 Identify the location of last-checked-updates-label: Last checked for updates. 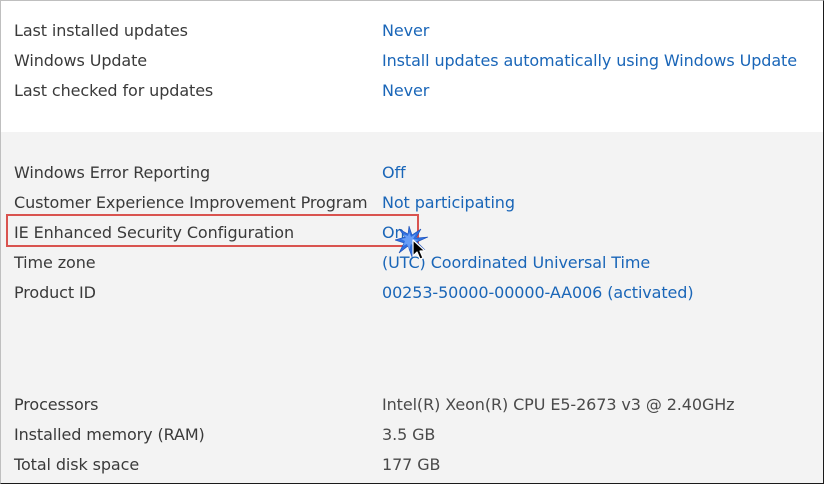
(114, 90).